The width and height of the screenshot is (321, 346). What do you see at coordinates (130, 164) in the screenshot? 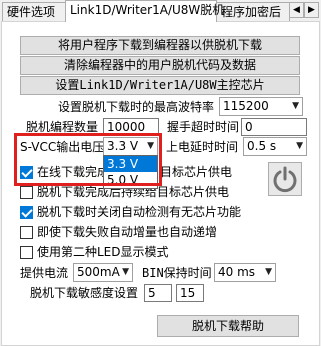
I see `svcc-option: 3.3 V` at bounding box center [130, 164].